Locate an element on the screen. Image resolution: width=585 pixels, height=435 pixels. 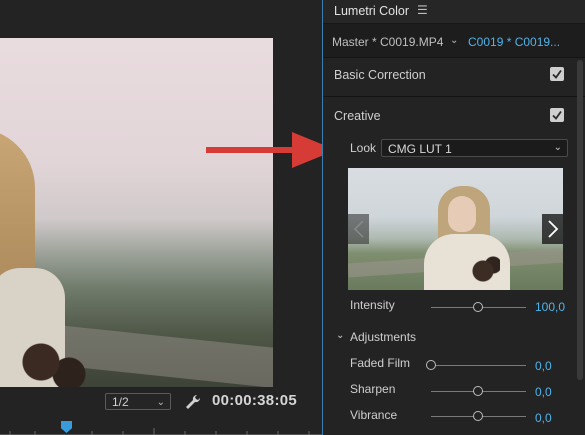
sharpen-slider-knob is located at coordinates (478, 391).